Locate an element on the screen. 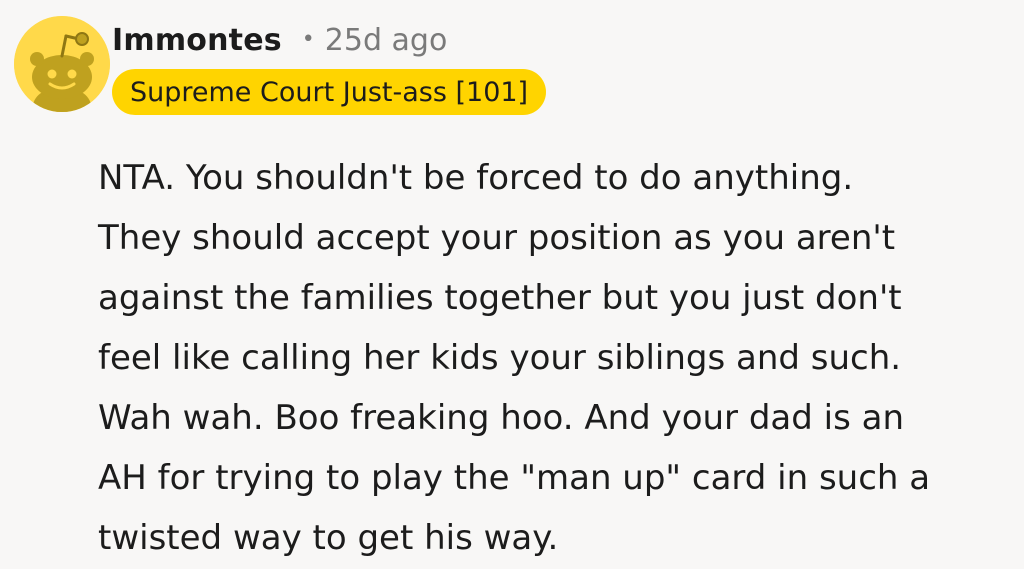 The width and height of the screenshot is (1024, 569). comment-body-line: twisted way to get his way. is located at coordinates (328, 538).